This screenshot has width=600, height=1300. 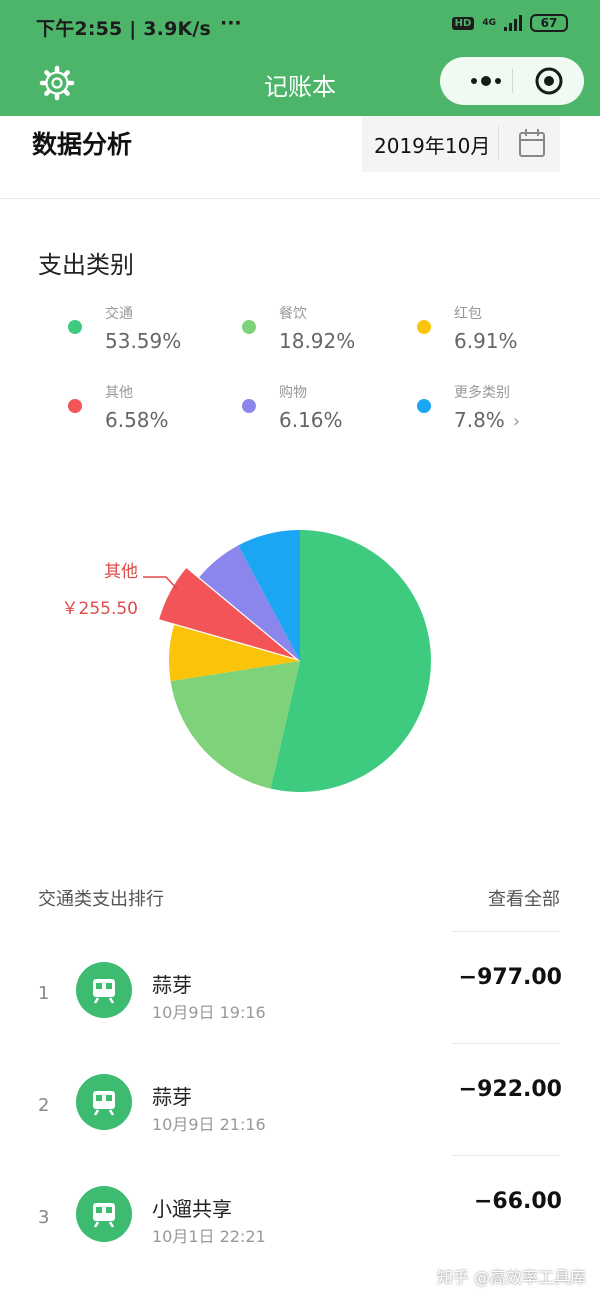 What do you see at coordinates (192, 1209) in the screenshot?
I see `merchant-name: 小遛共享` at bounding box center [192, 1209].